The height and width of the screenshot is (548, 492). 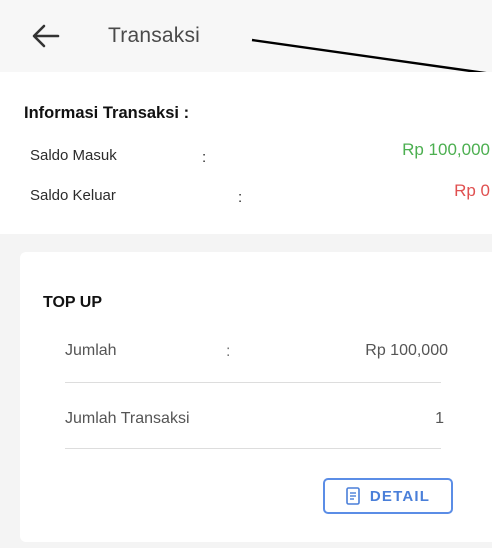 I want to click on saldo-masuk-colon: :, so click(x=204, y=157).